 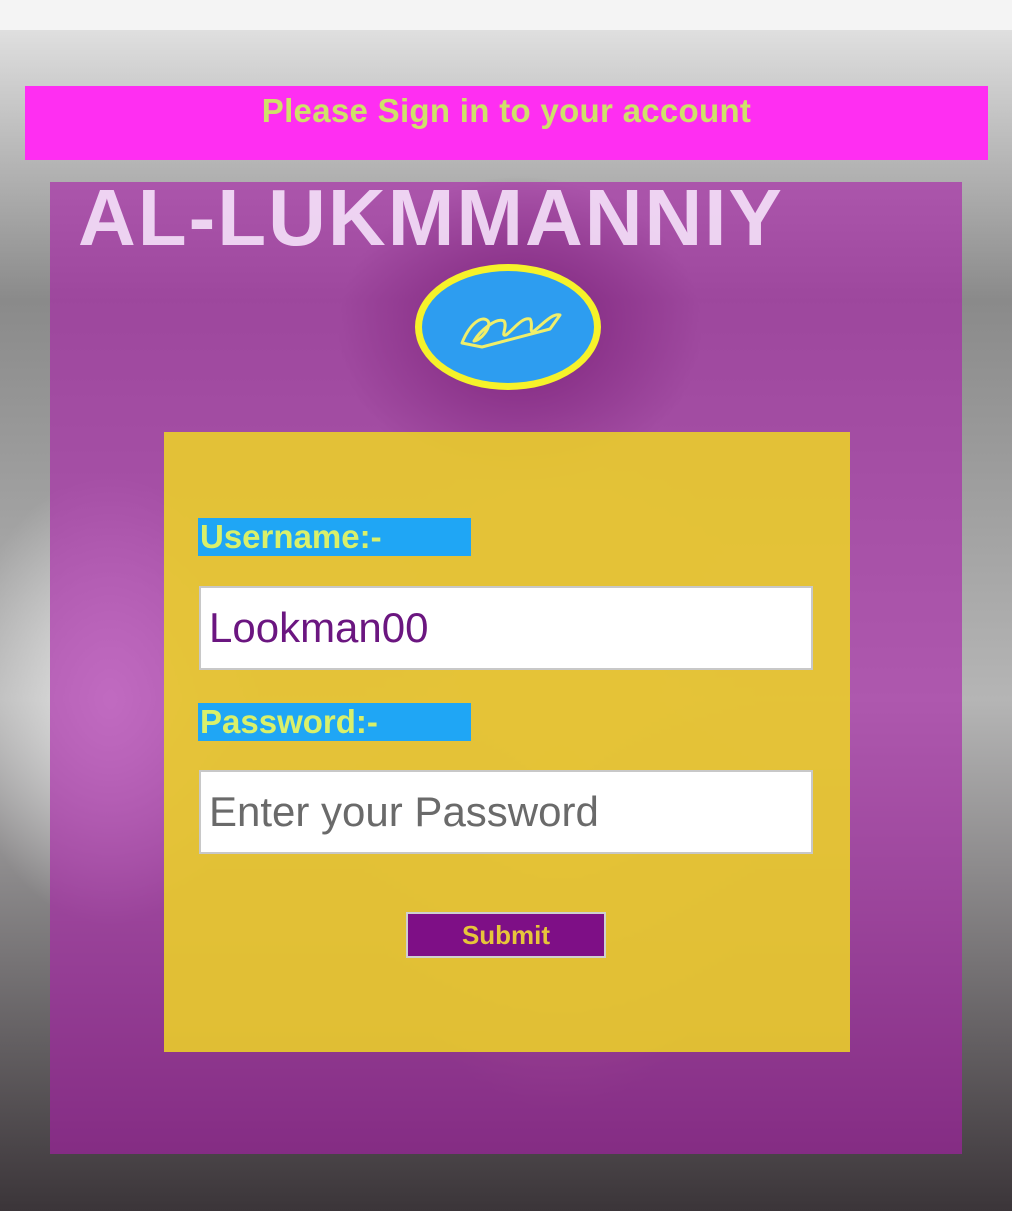 I want to click on signature-logo-icon, so click(x=508, y=327).